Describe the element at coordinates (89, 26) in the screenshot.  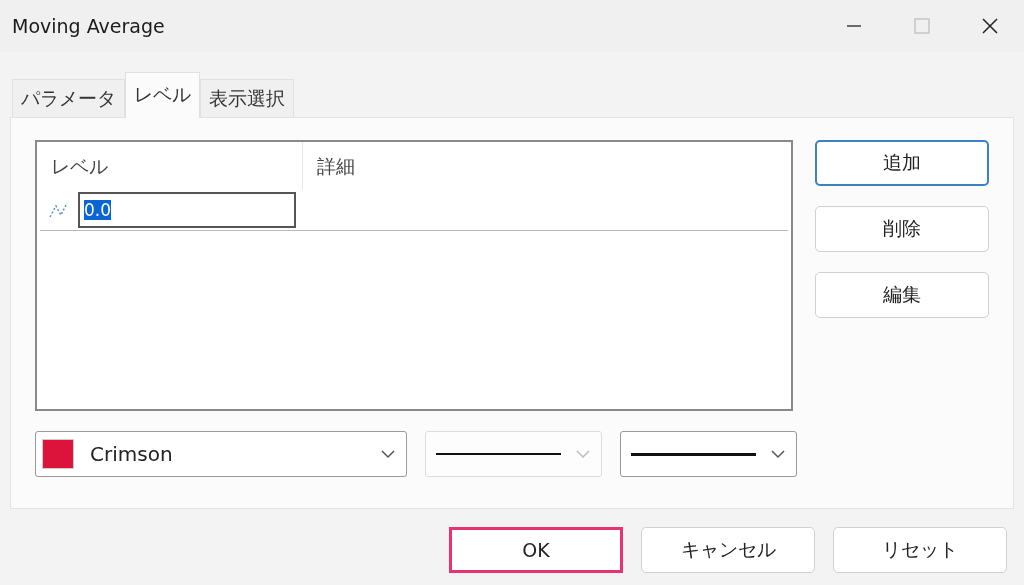
I see `window-title: Moving Average` at that location.